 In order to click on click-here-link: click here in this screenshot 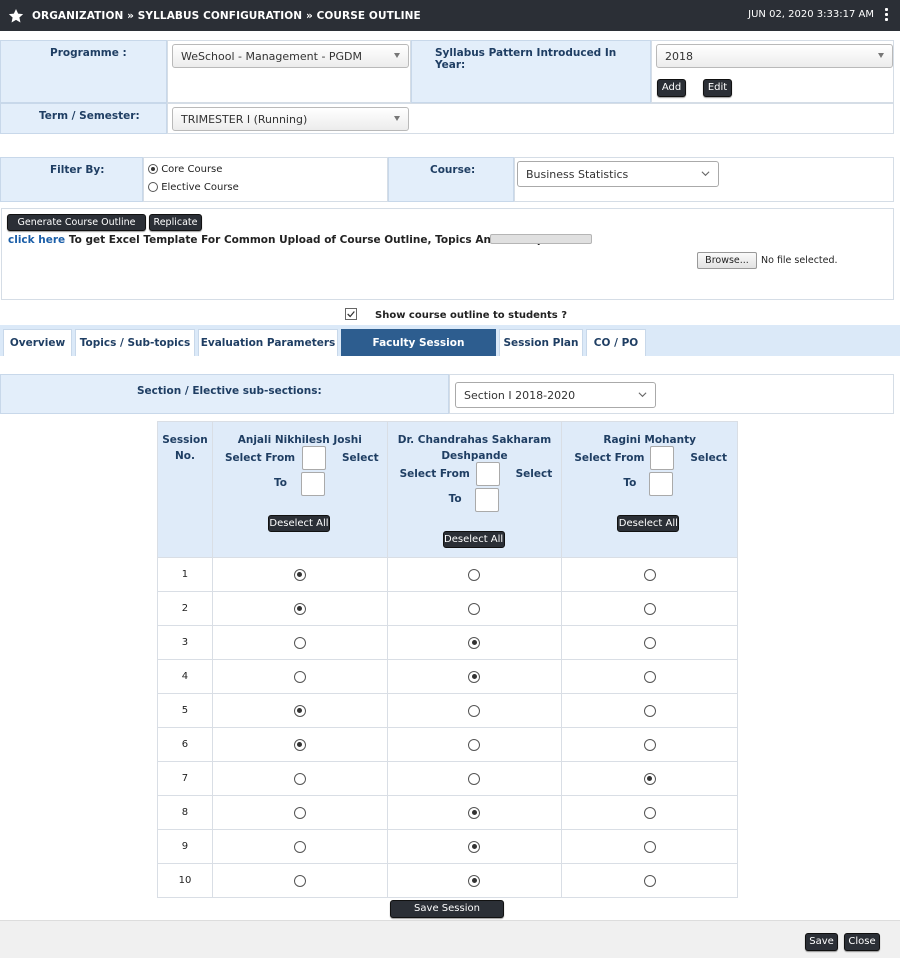, I will do `click(36, 240)`.